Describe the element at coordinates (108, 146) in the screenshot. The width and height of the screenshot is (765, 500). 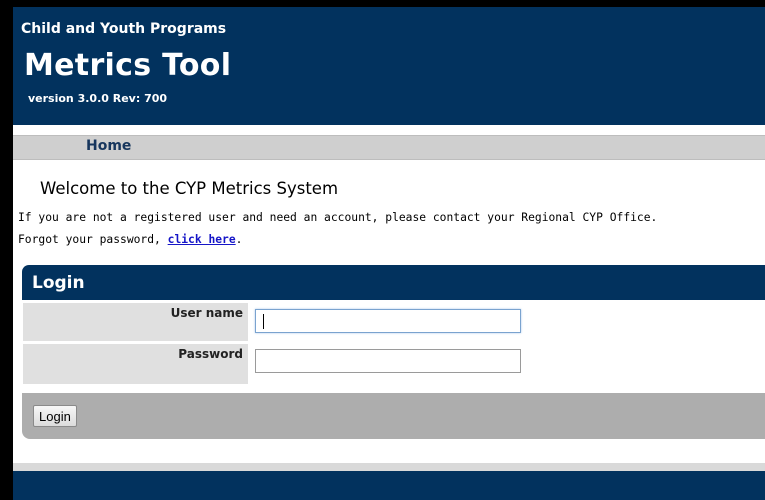
I see `nav-home-link: Home` at that location.